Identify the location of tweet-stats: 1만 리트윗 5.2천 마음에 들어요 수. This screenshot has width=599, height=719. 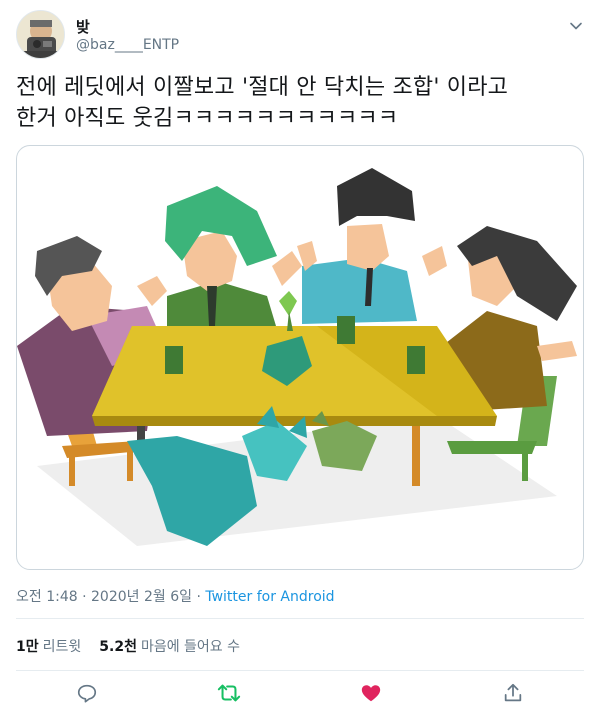
(128, 646).